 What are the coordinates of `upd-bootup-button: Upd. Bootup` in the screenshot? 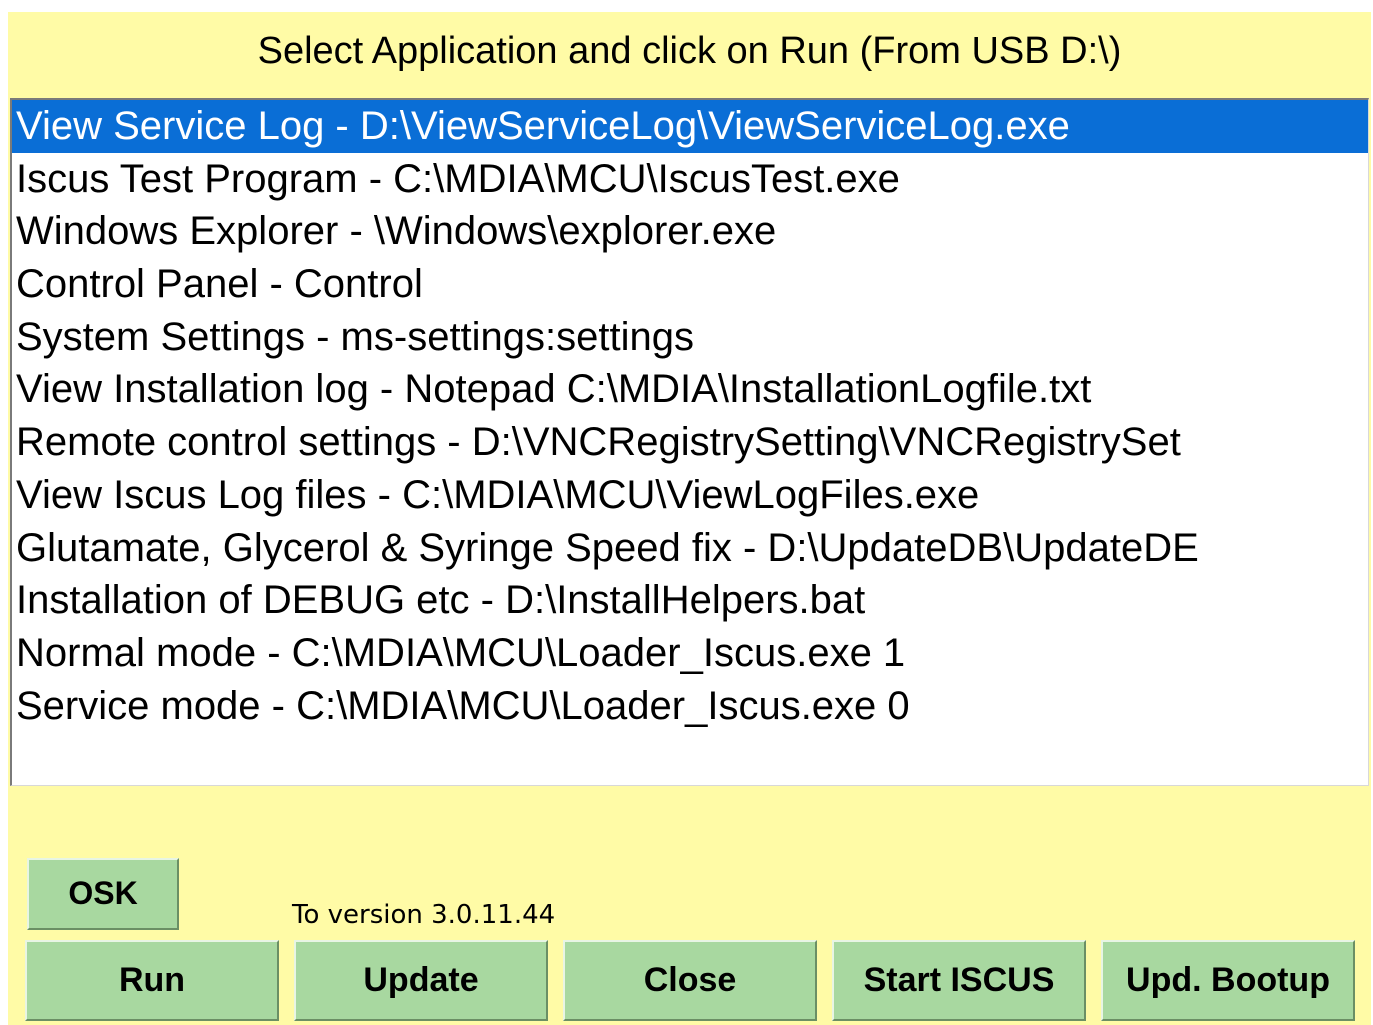 It's located at (1228, 980).